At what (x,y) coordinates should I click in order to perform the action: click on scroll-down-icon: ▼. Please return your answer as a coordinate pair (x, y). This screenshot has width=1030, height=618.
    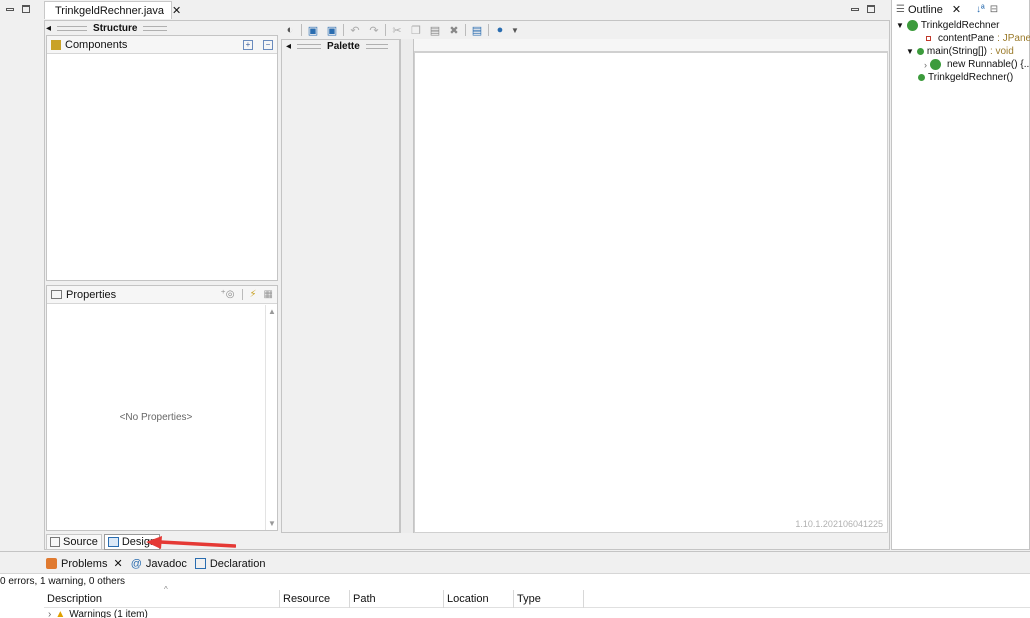
    Looking at the image, I should click on (272, 523).